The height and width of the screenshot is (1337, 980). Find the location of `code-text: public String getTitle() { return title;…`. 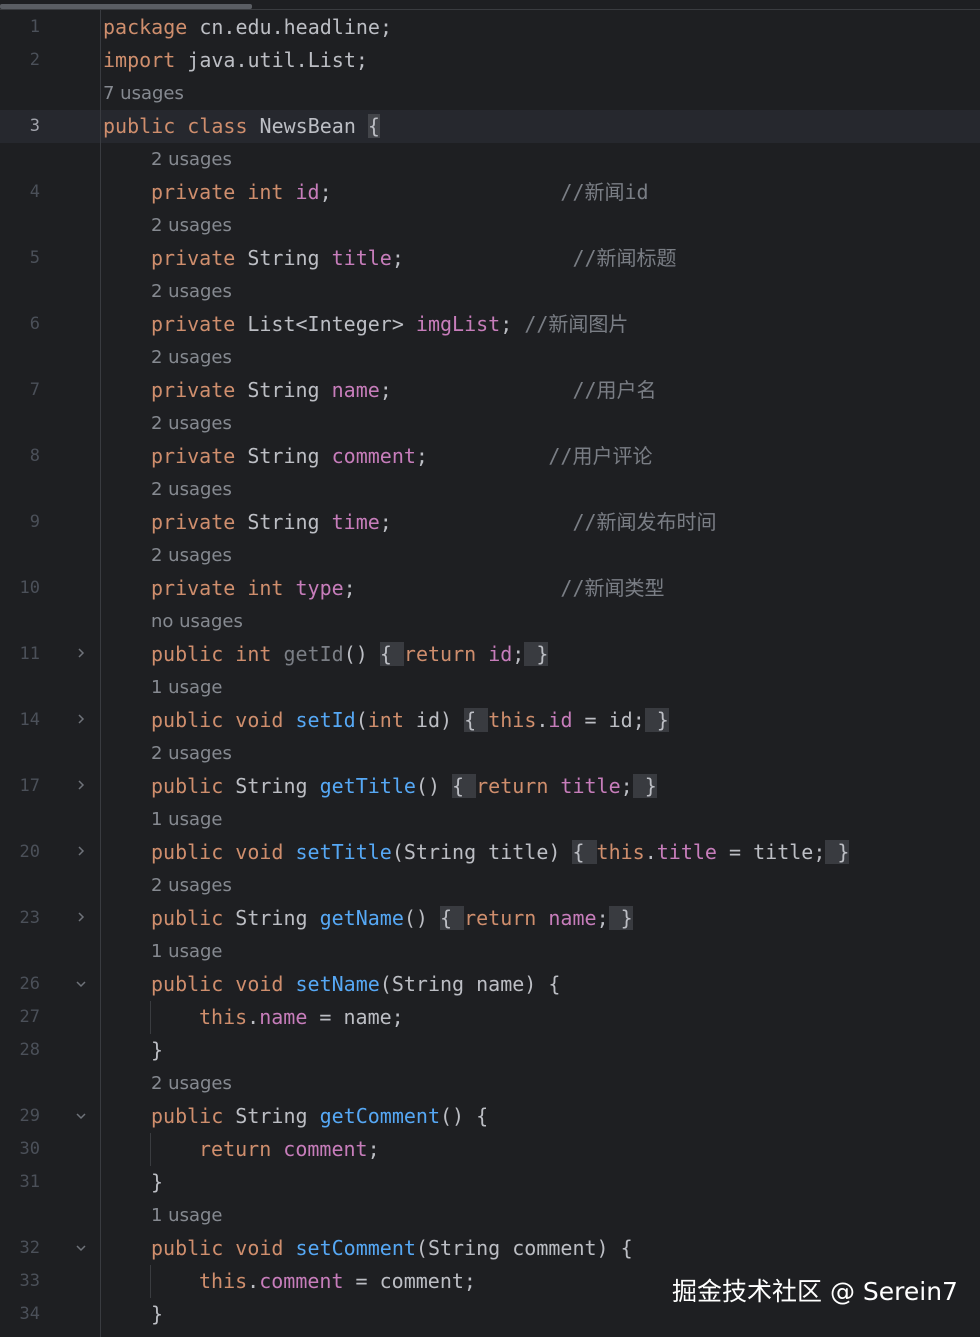

code-text: public String getTitle() { return title;… is located at coordinates (404, 786).